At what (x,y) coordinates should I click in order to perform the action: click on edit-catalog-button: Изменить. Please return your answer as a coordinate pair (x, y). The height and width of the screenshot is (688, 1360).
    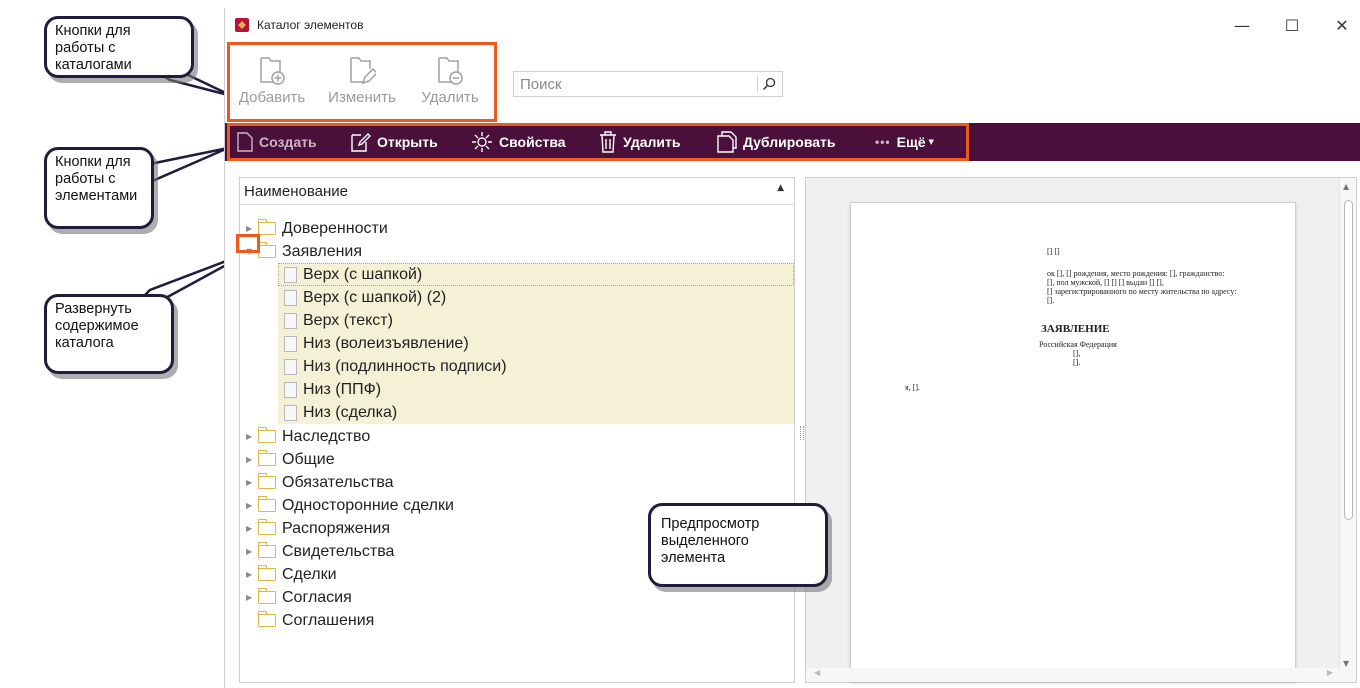
    Looking at the image, I should click on (362, 86).